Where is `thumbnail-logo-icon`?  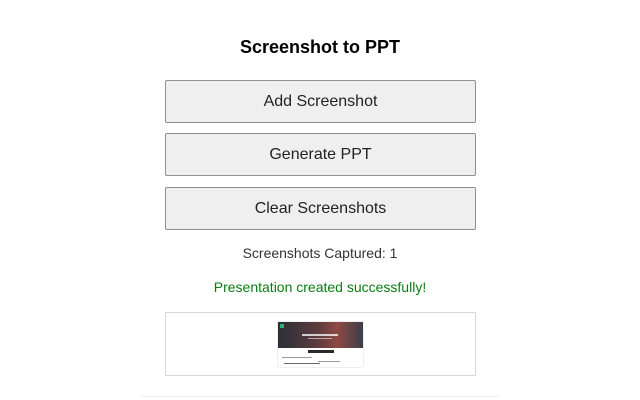 thumbnail-logo-icon is located at coordinates (282, 326).